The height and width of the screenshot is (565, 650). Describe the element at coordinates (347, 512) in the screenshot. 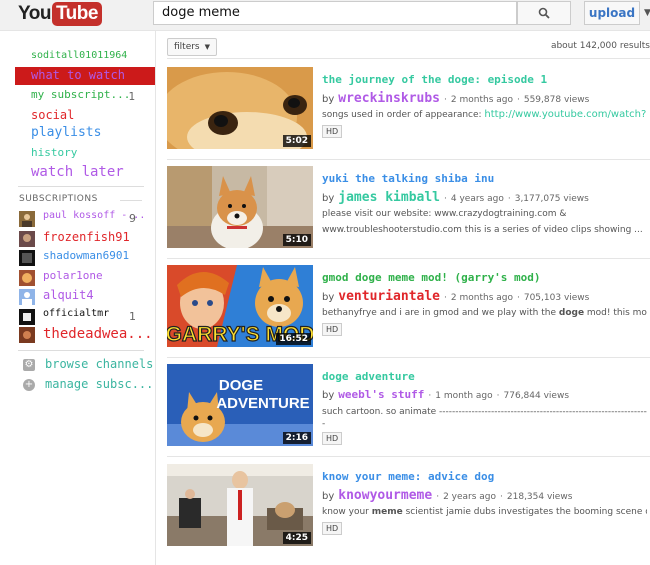

I see `description-text: know your` at that location.